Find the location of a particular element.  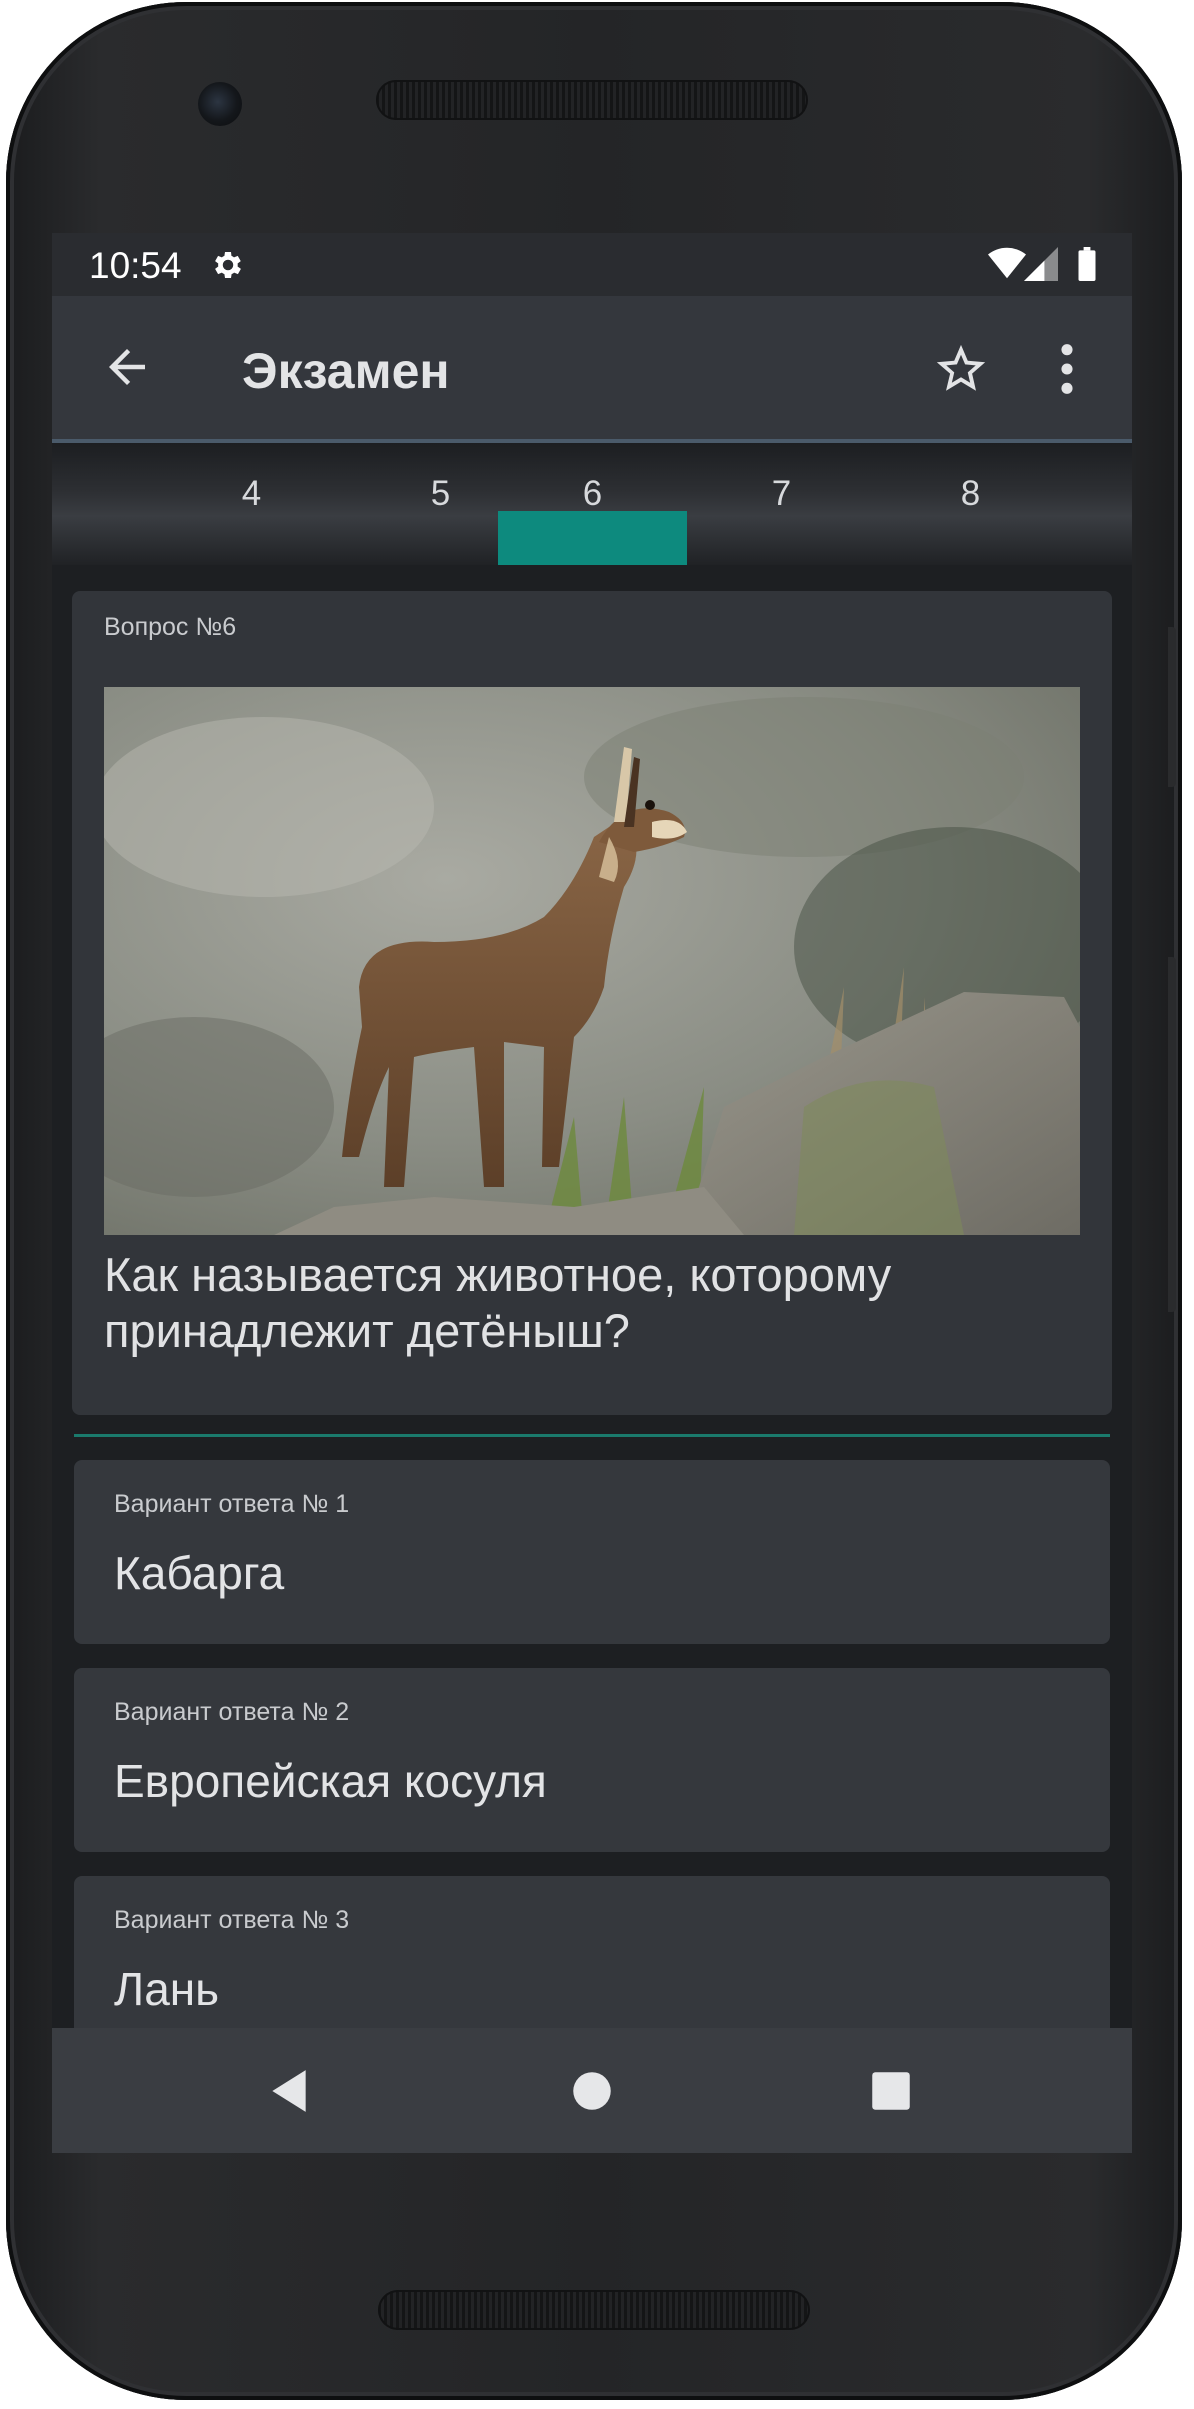

tab-question-8: 8 is located at coordinates (970, 504).